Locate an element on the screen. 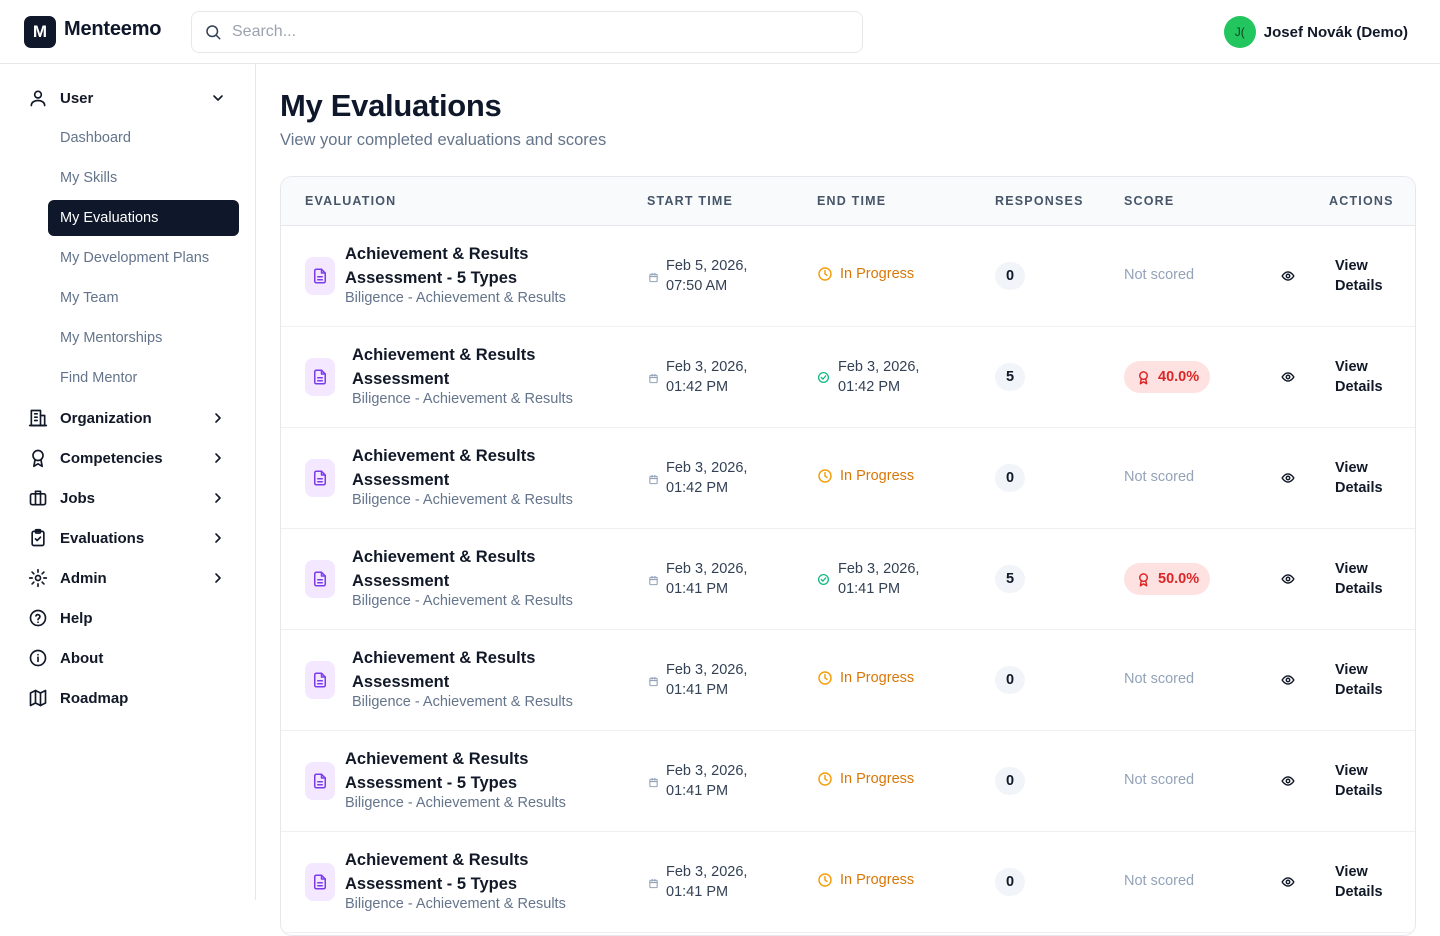 The image size is (1440, 936). info-icon is located at coordinates (38, 658).